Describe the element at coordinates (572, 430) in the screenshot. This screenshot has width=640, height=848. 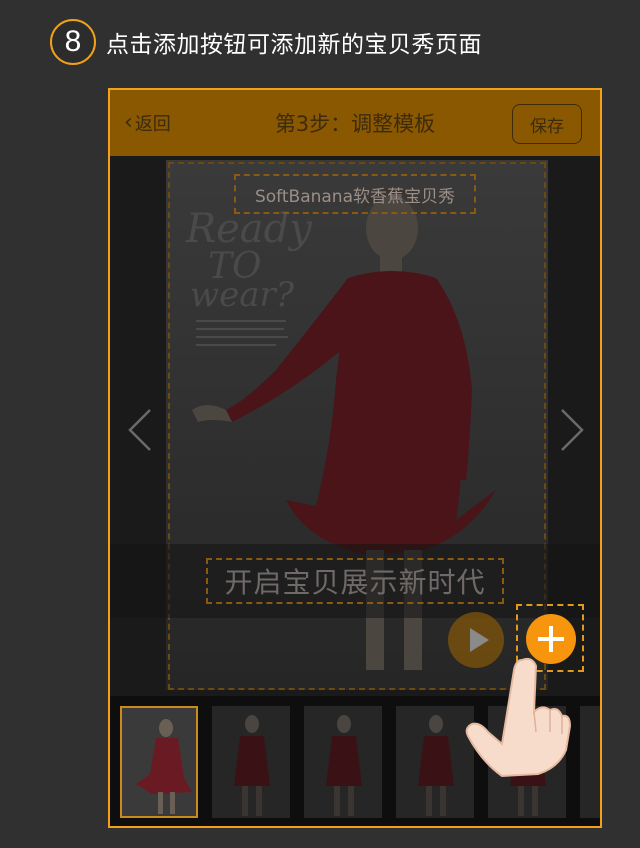
I see `chevron-right-icon` at that location.